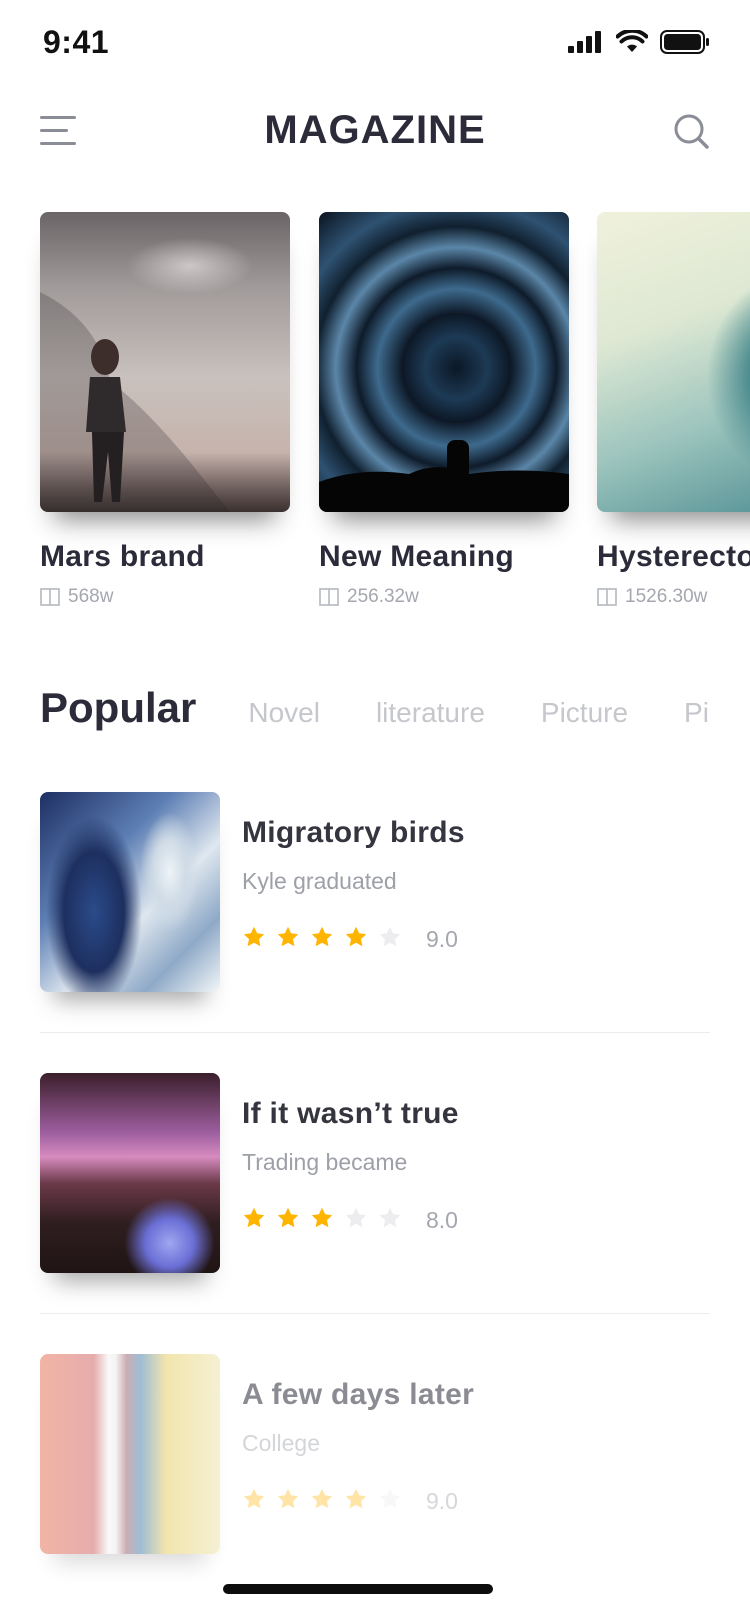 The width and height of the screenshot is (750, 1624). What do you see at coordinates (383, 596) in the screenshot?
I see `featured-reads: 256.32w` at bounding box center [383, 596].